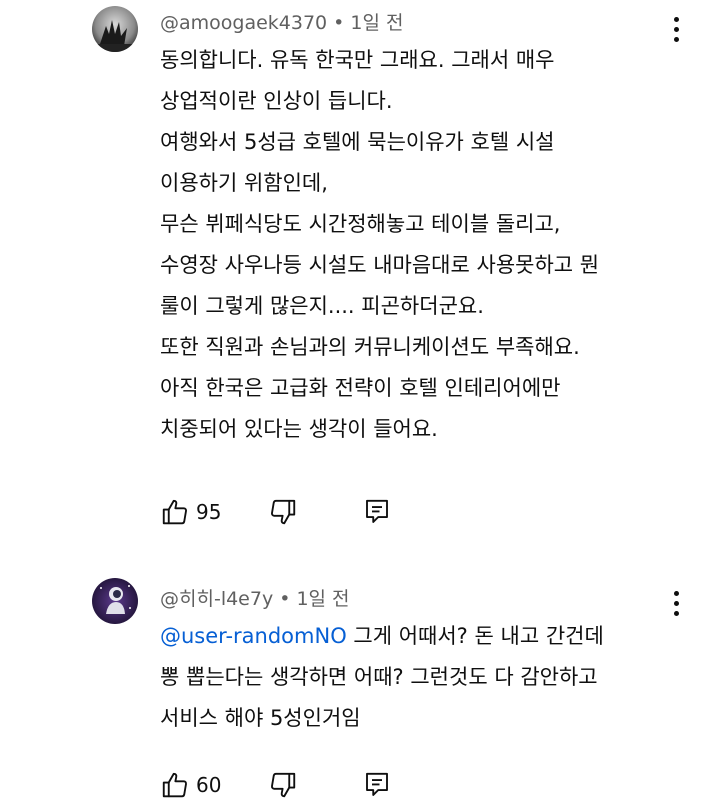  I want to click on comment-actions: 60, so click(276, 785).